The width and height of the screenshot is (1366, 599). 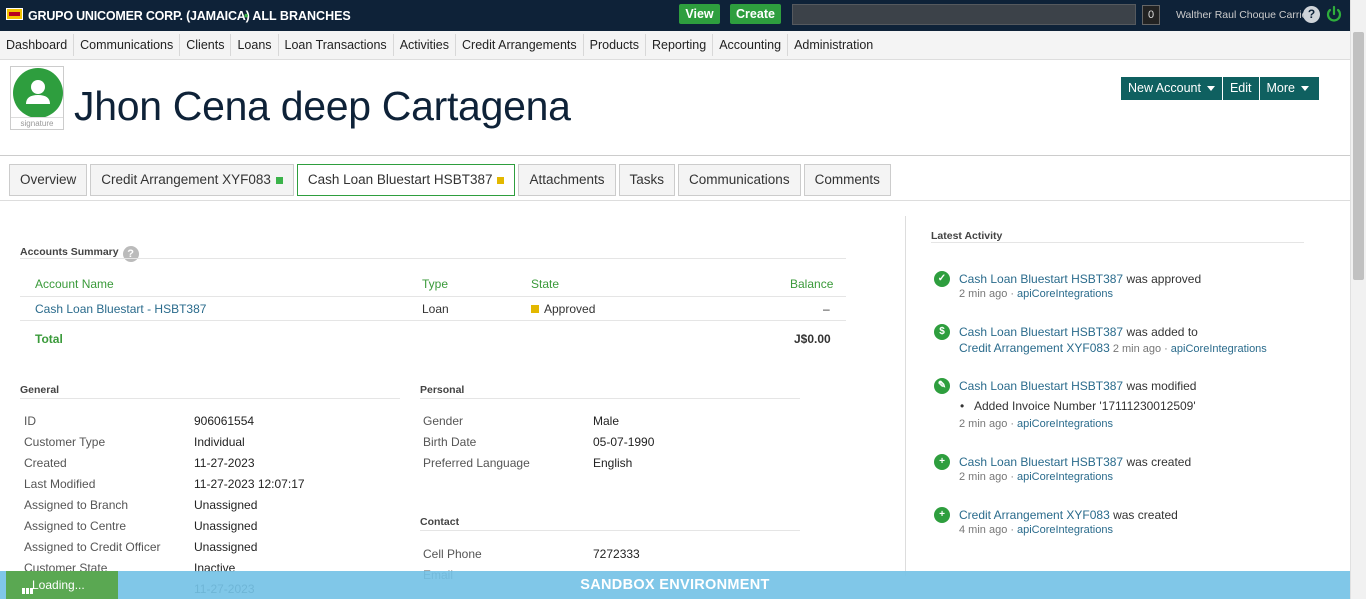 What do you see at coordinates (30, 421) in the screenshot?
I see `field-label: ID` at bounding box center [30, 421].